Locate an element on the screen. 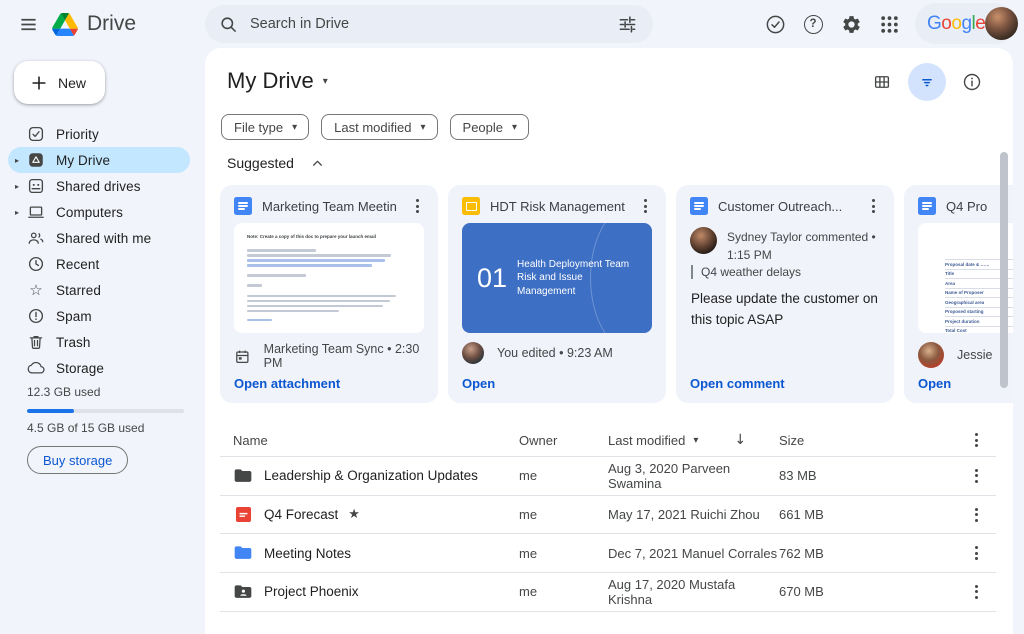 The image size is (1024, 634). grid-view-button is located at coordinates (882, 82).